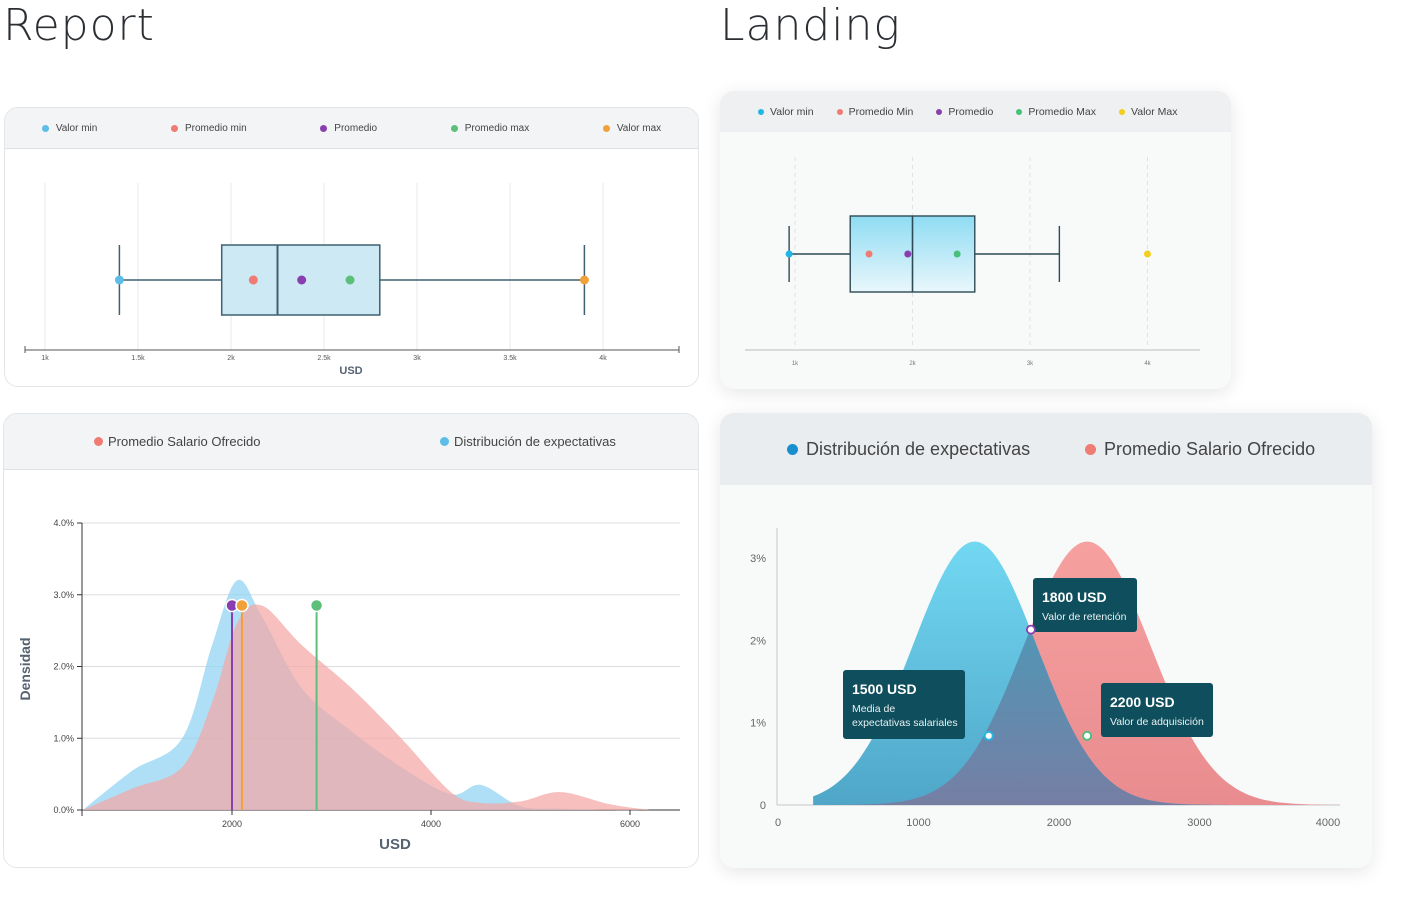 The image size is (1408, 905). Describe the element at coordinates (881, 111) in the screenshot. I see `legend-label: Promedio Min` at that location.